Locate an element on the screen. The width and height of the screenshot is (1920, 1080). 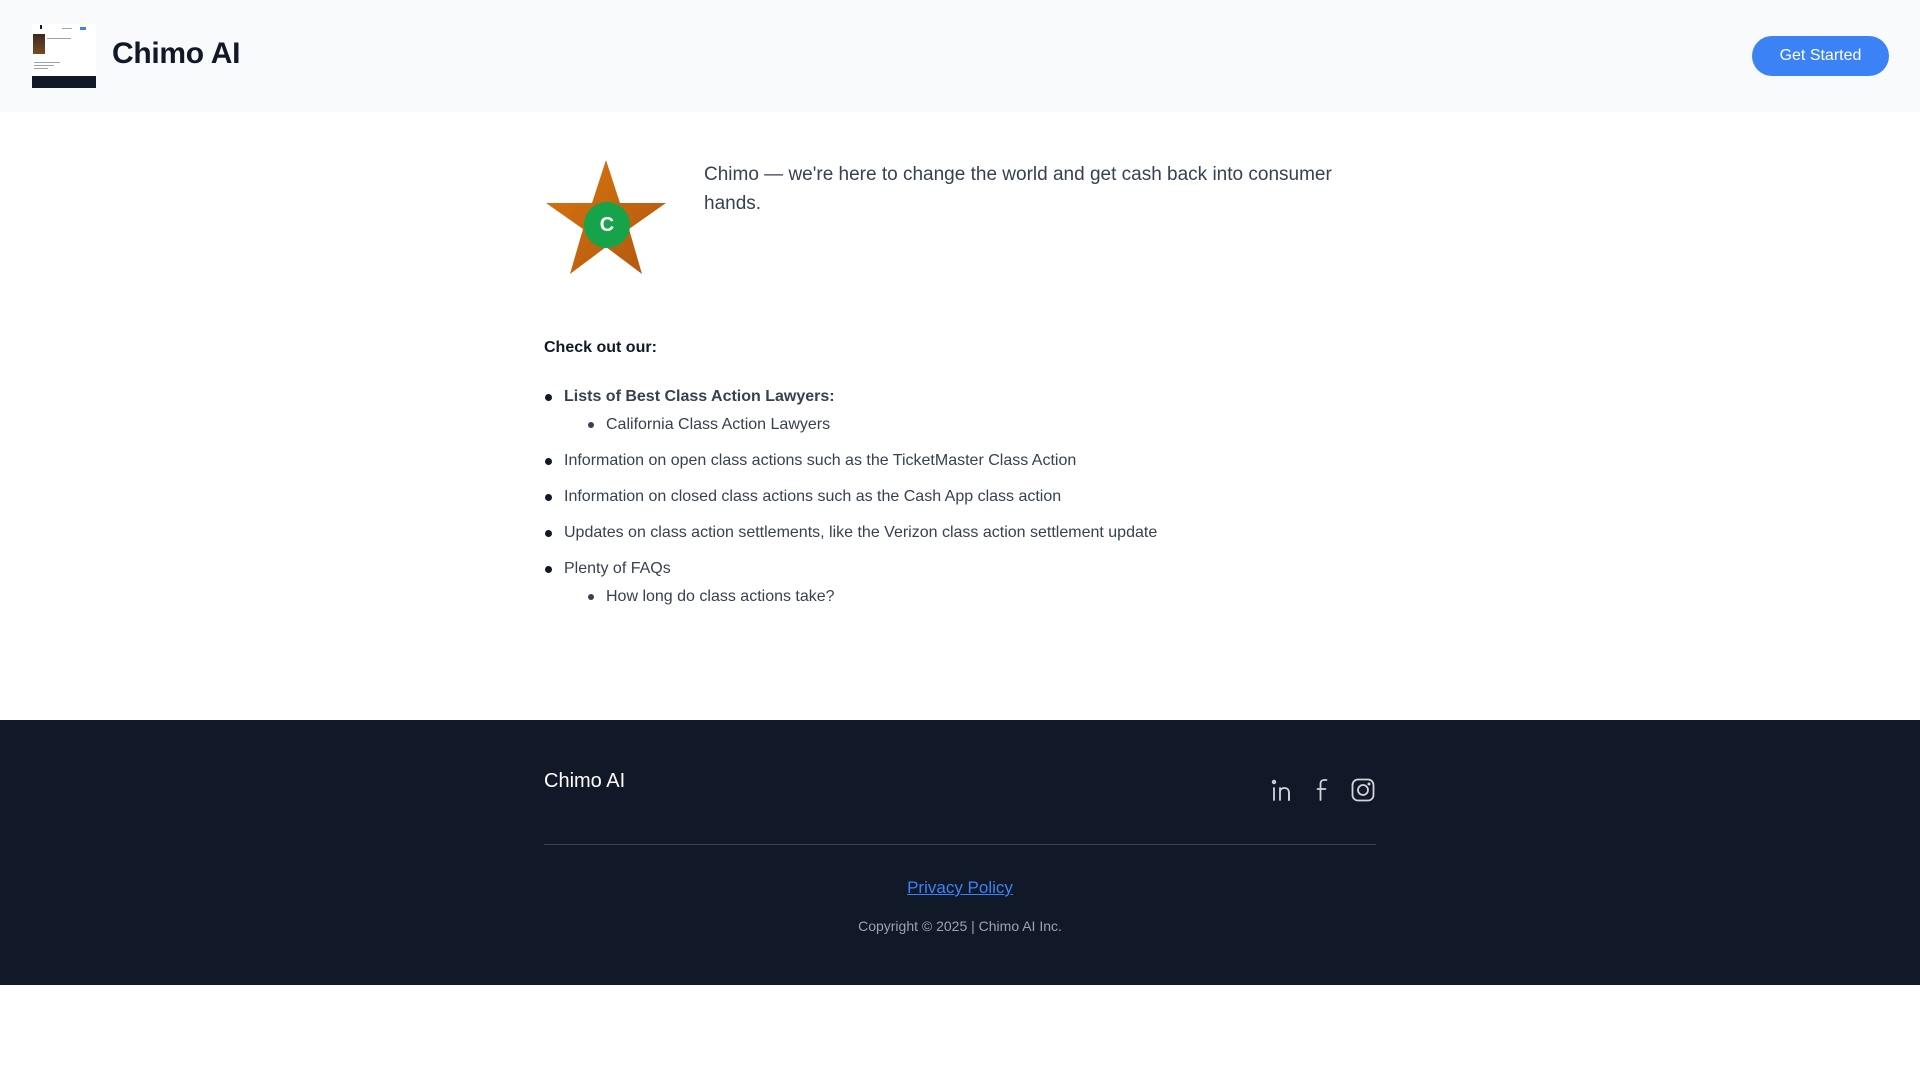
sub-list: California Class Action Lawyers is located at coordinates (970, 425).